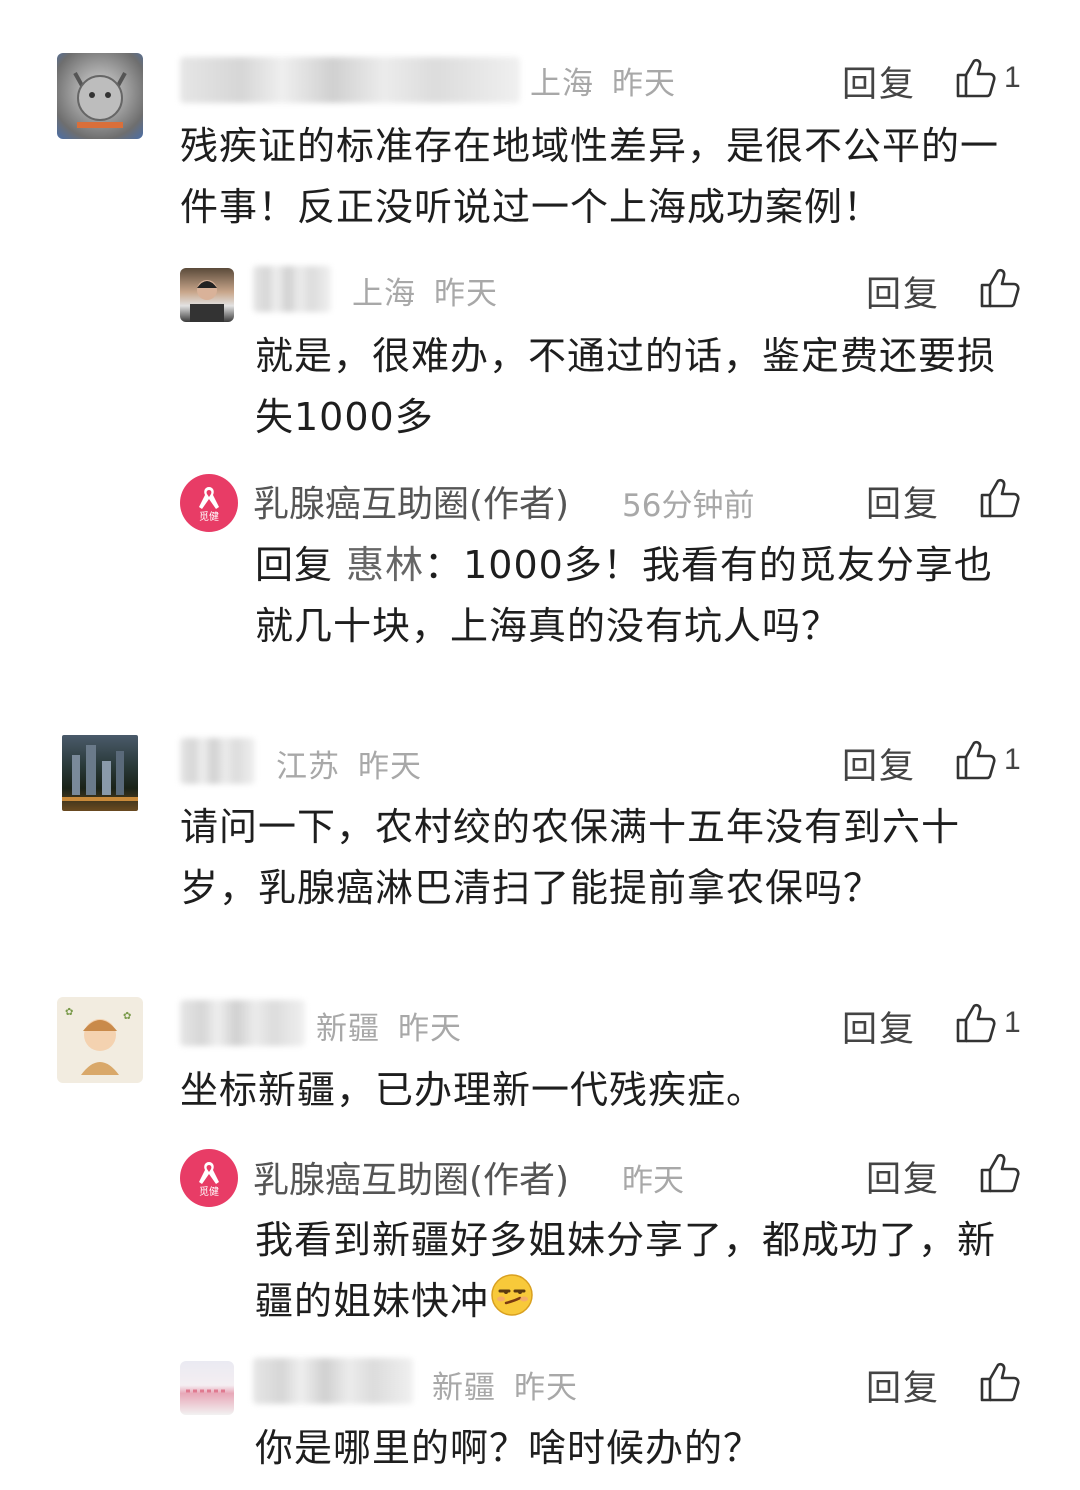 This screenshot has width=1080, height=1490. Describe the element at coordinates (100, 100) in the screenshot. I see `cat-avatar-icon` at that location.